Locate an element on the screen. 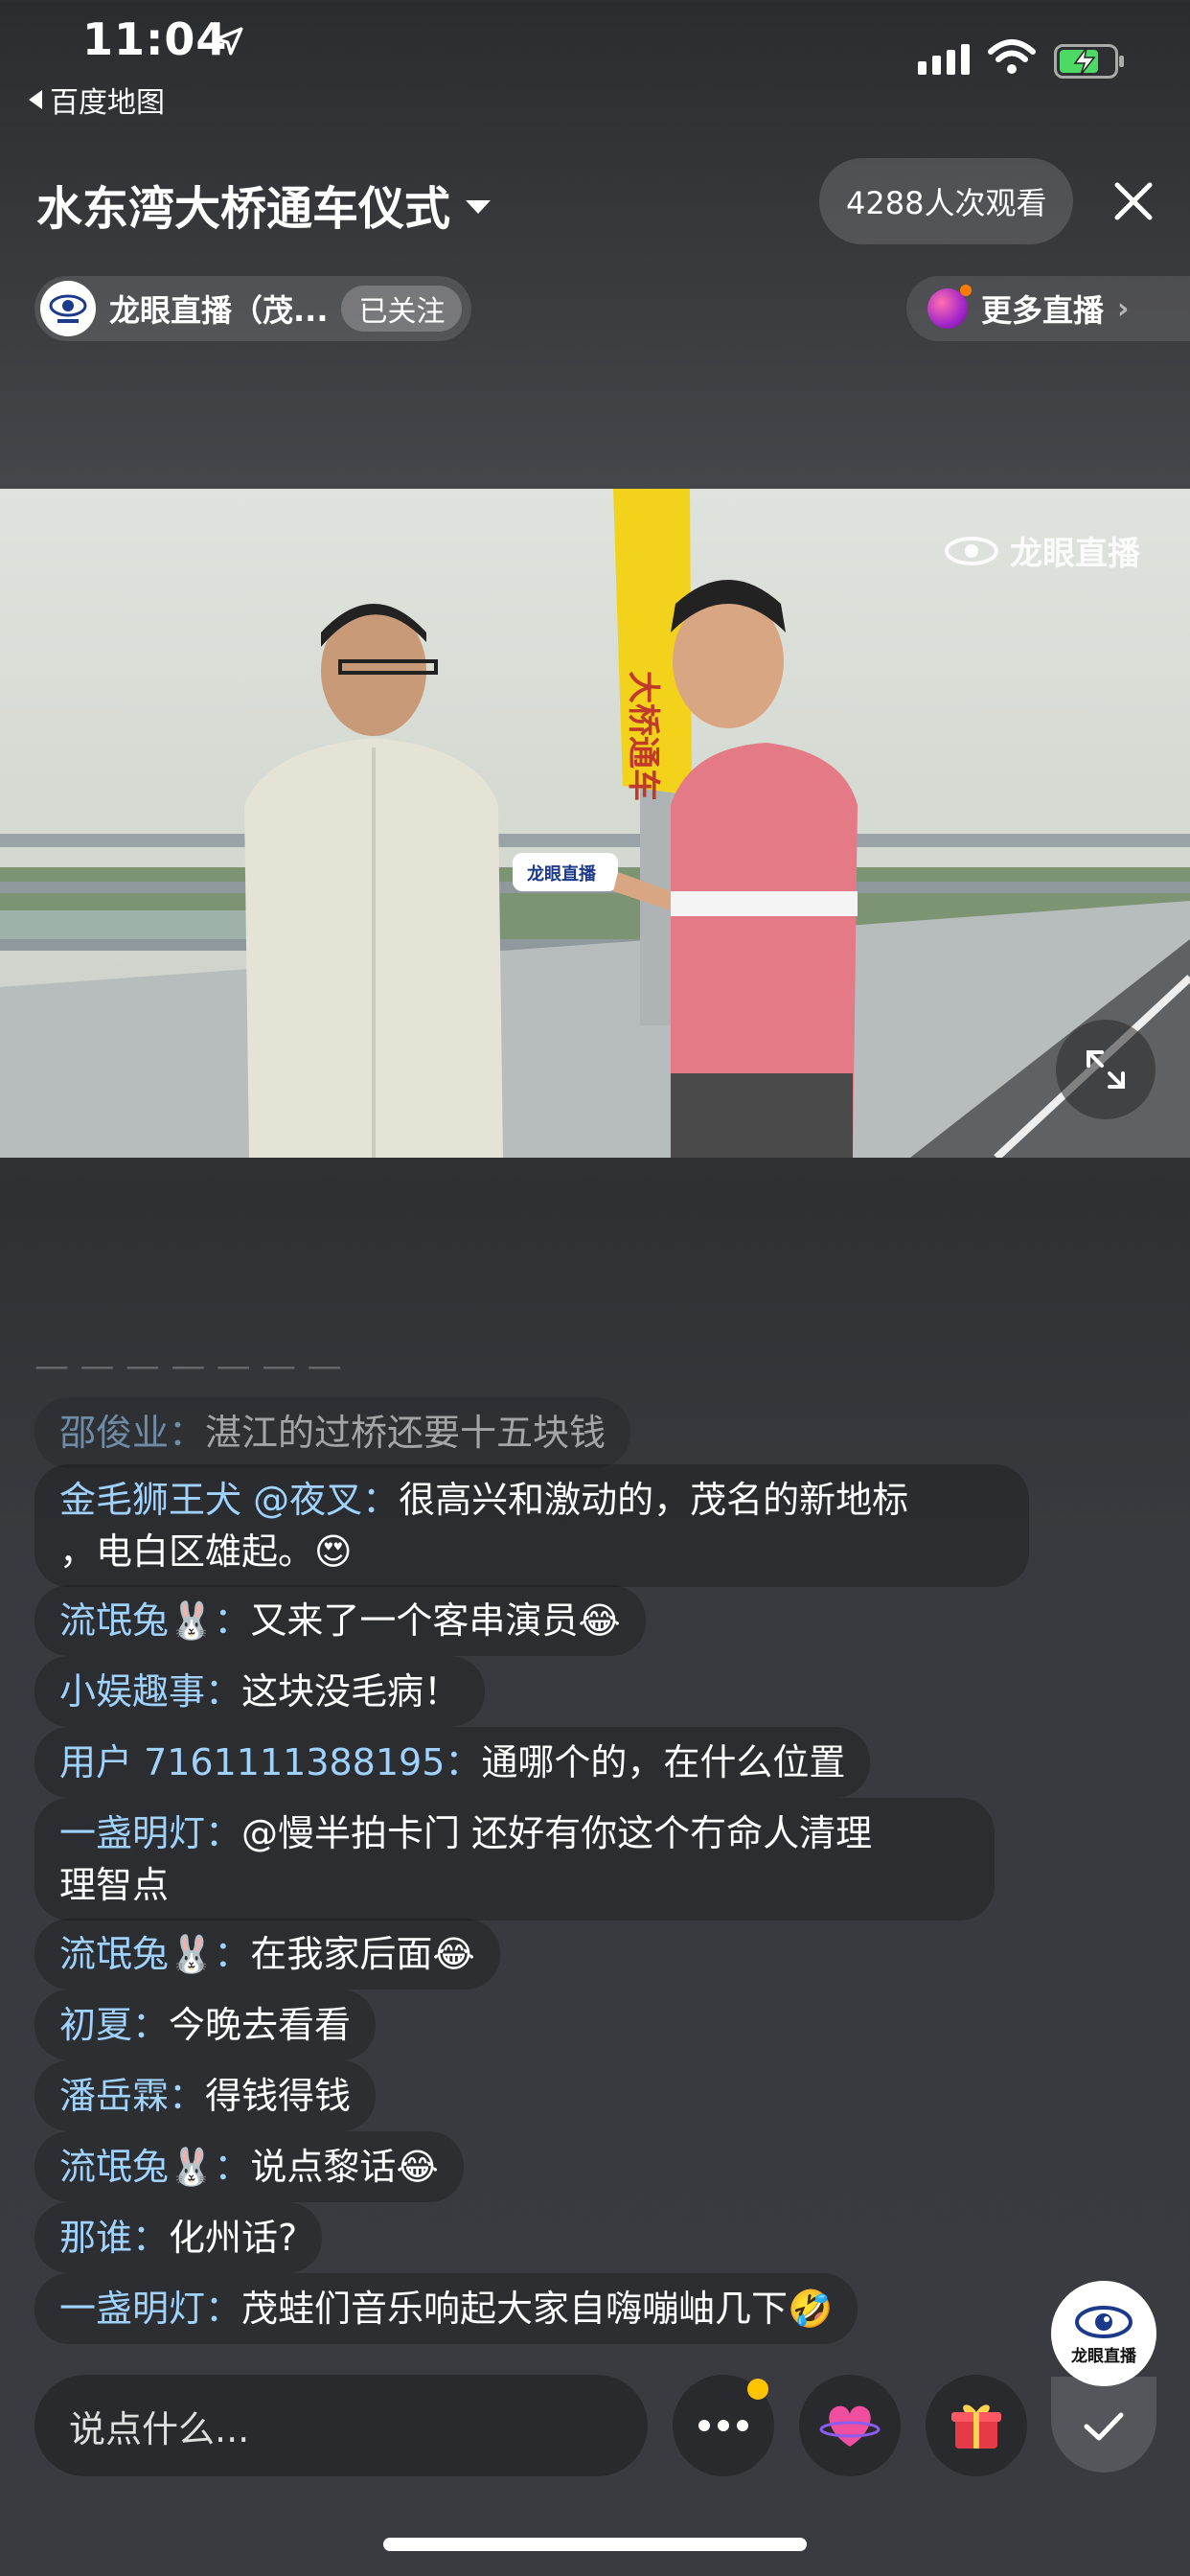 This screenshot has width=1190, height=2576. cellular-signal-icon is located at coordinates (944, 59).